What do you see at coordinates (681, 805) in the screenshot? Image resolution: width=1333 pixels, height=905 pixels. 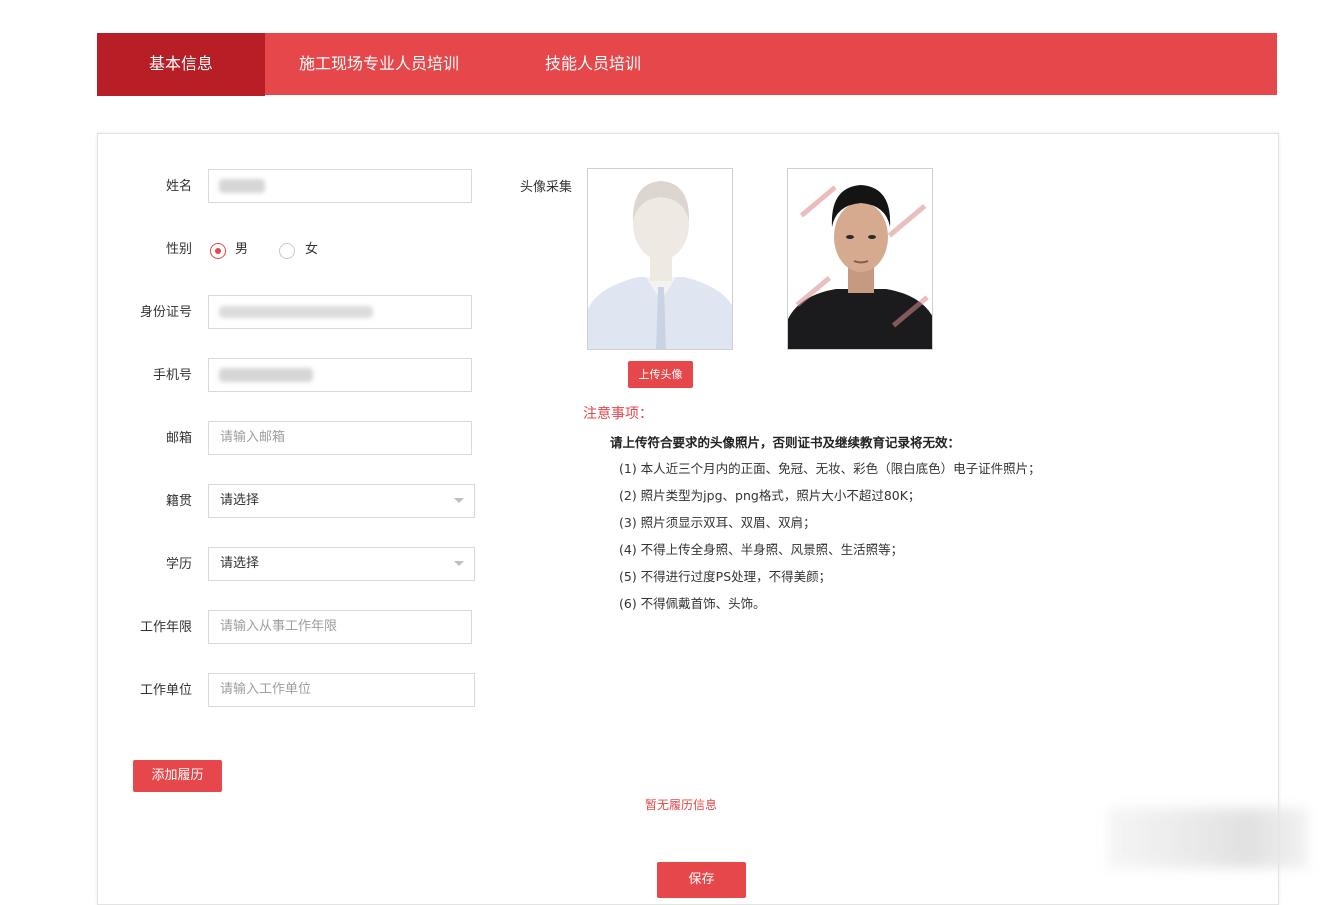 I see `empty-resume-text: 暂无履历信息` at bounding box center [681, 805].